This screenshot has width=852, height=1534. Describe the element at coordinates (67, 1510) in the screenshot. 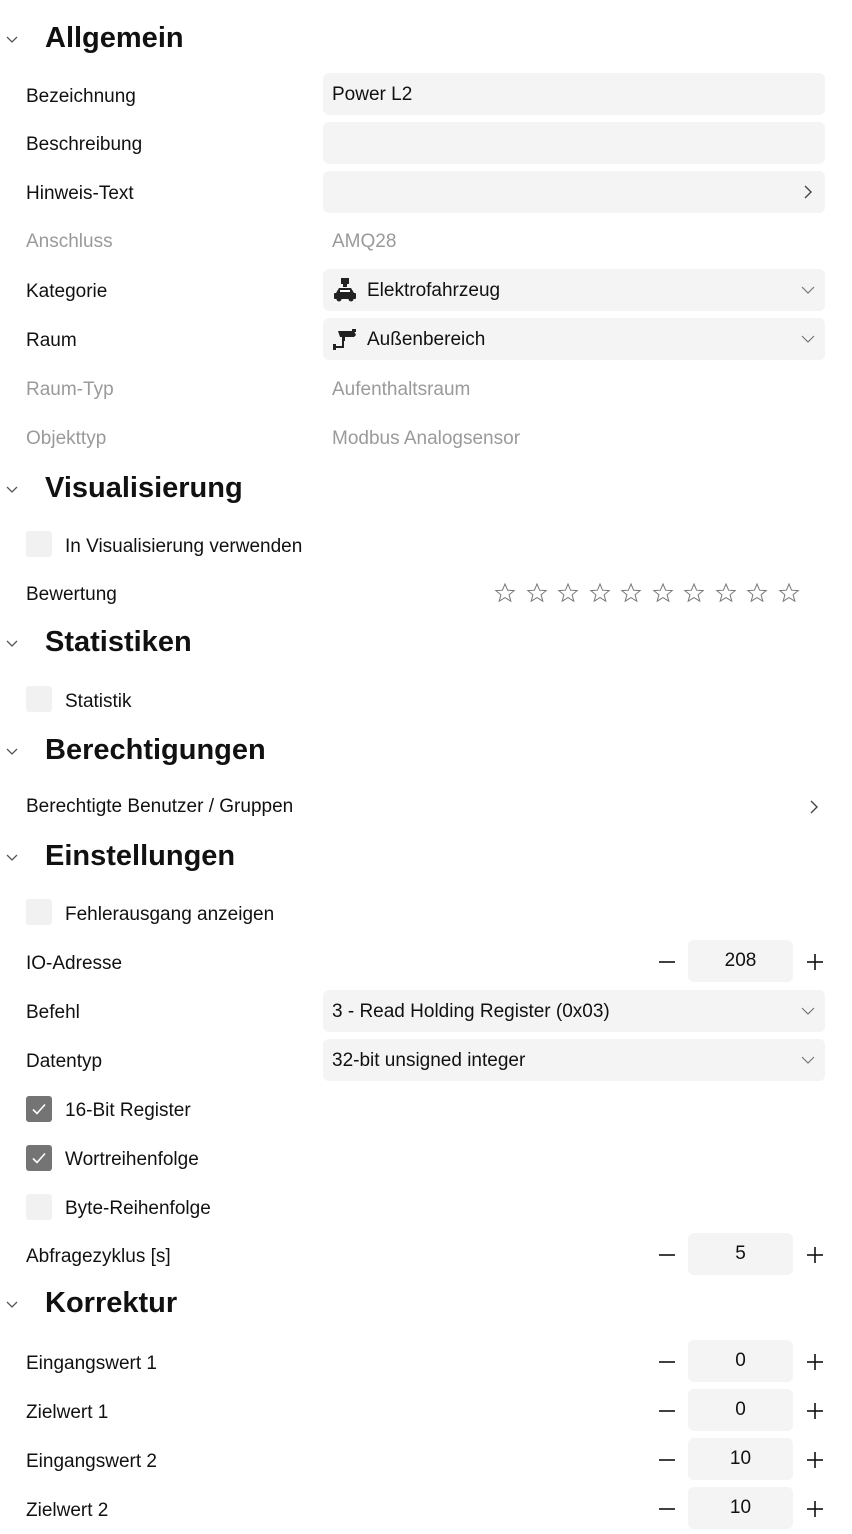

I see `zielwert-2-label: Zielwert 2` at that location.